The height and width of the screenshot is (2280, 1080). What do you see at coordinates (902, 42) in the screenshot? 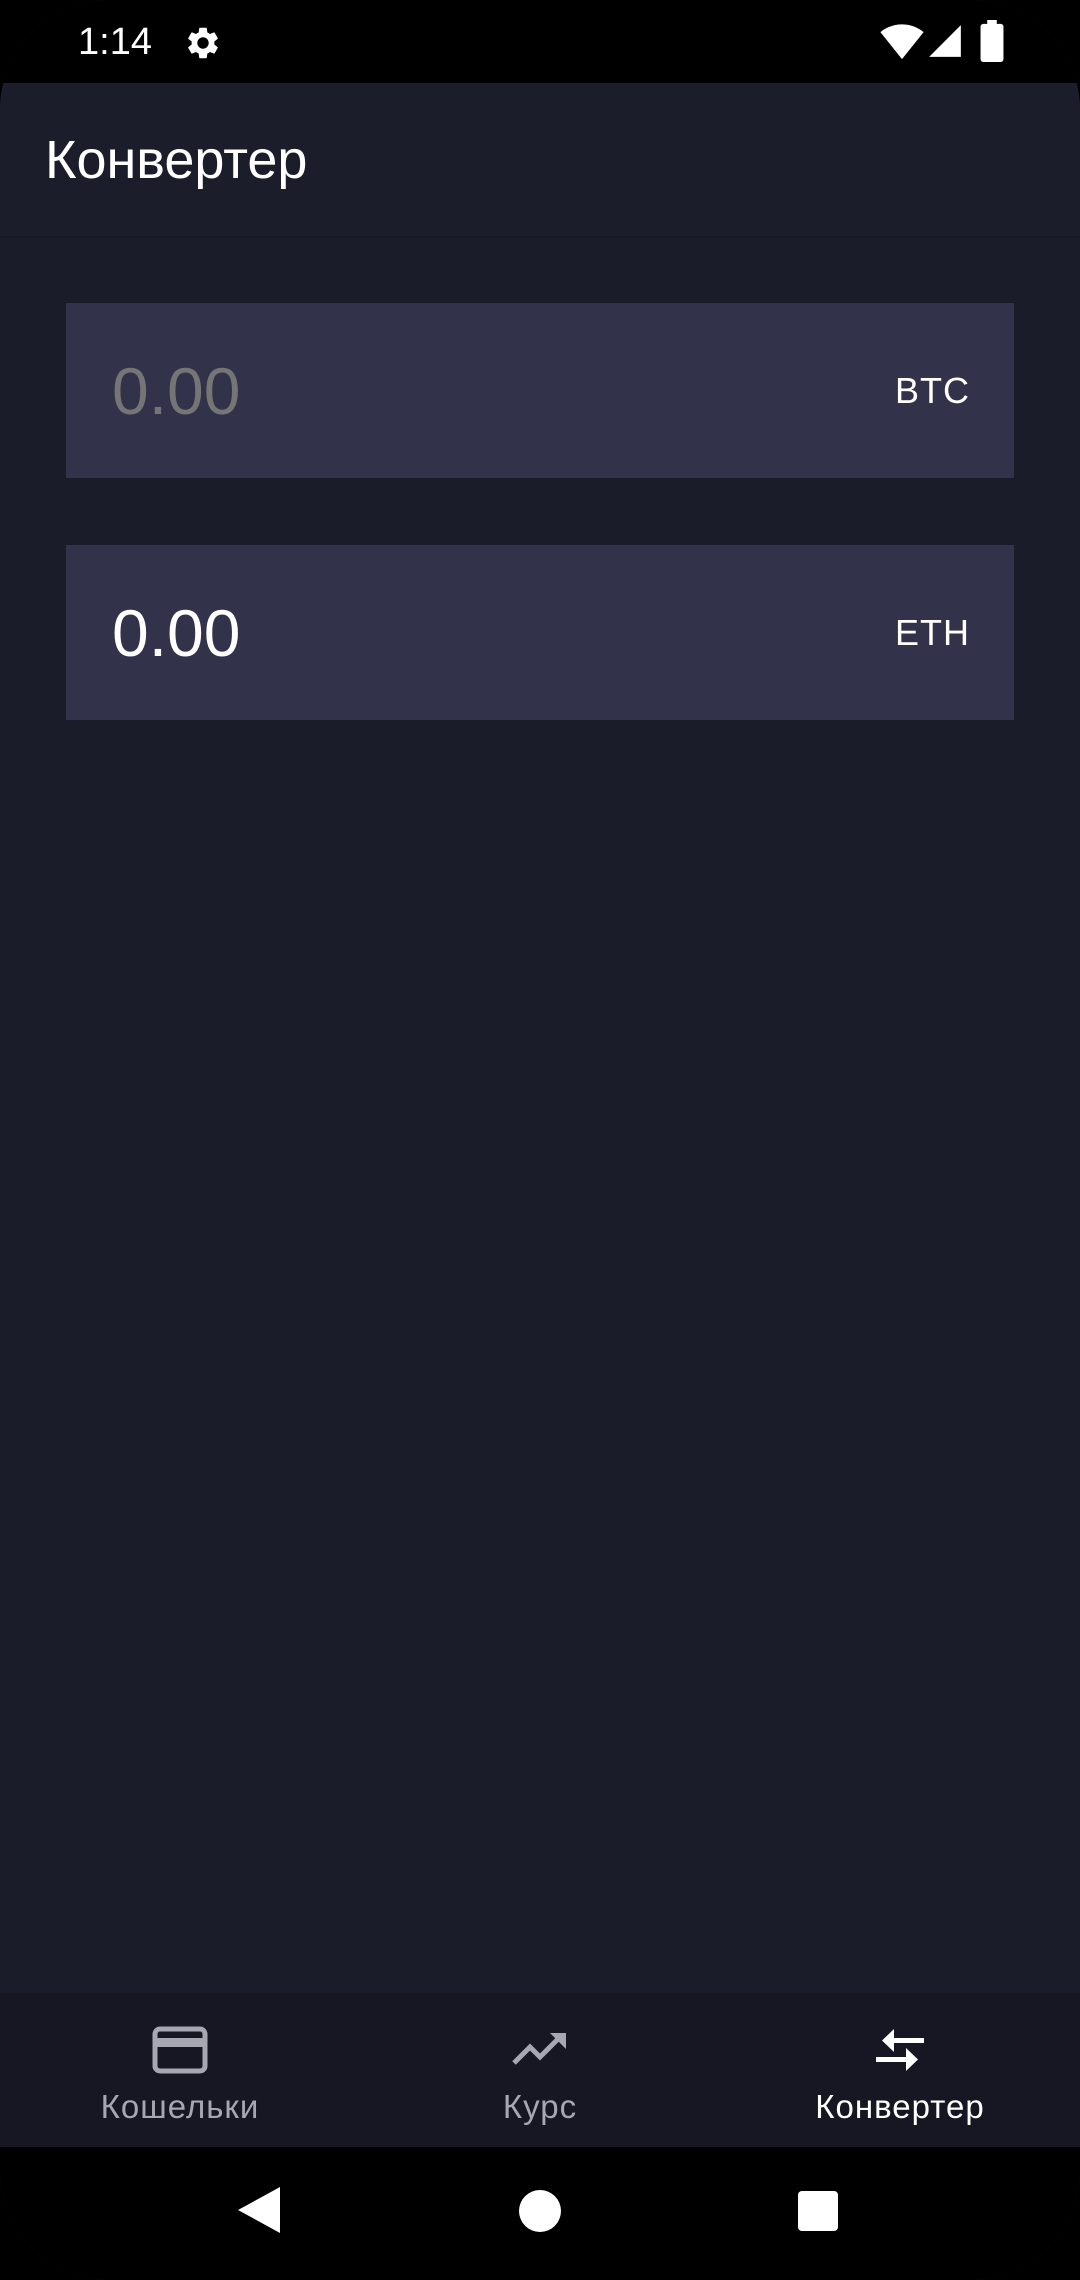
I see `wifi-icon` at bounding box center [902, 42].